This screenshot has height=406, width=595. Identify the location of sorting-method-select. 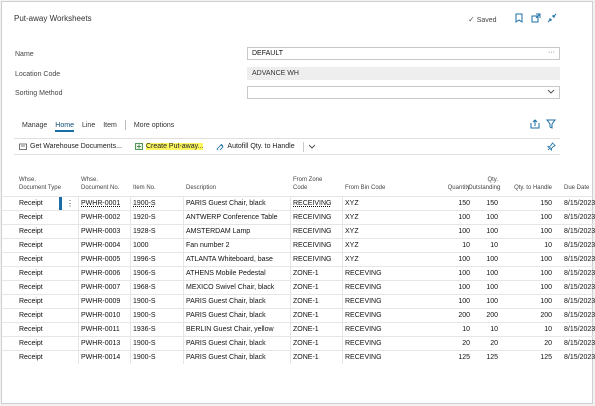
(403, 92).